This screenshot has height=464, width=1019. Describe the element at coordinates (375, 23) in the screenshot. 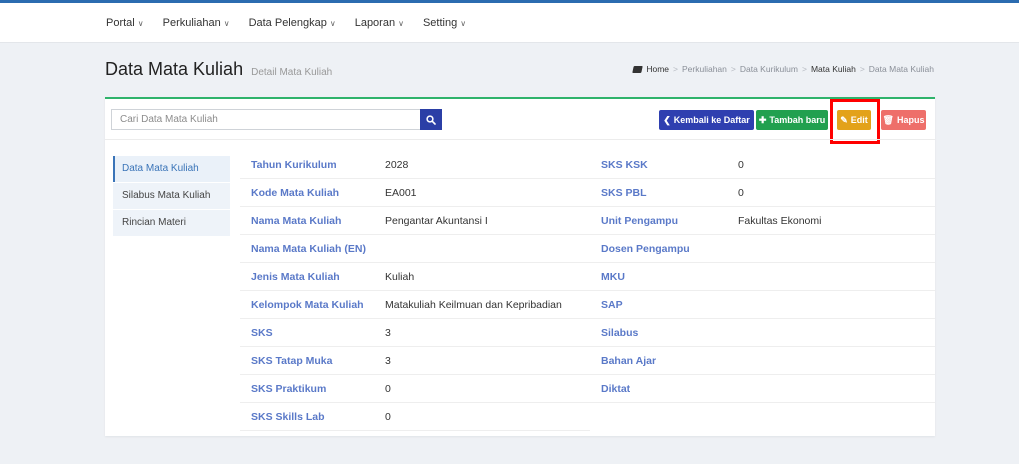

I see `nav-item-label: Laporan` at that location.